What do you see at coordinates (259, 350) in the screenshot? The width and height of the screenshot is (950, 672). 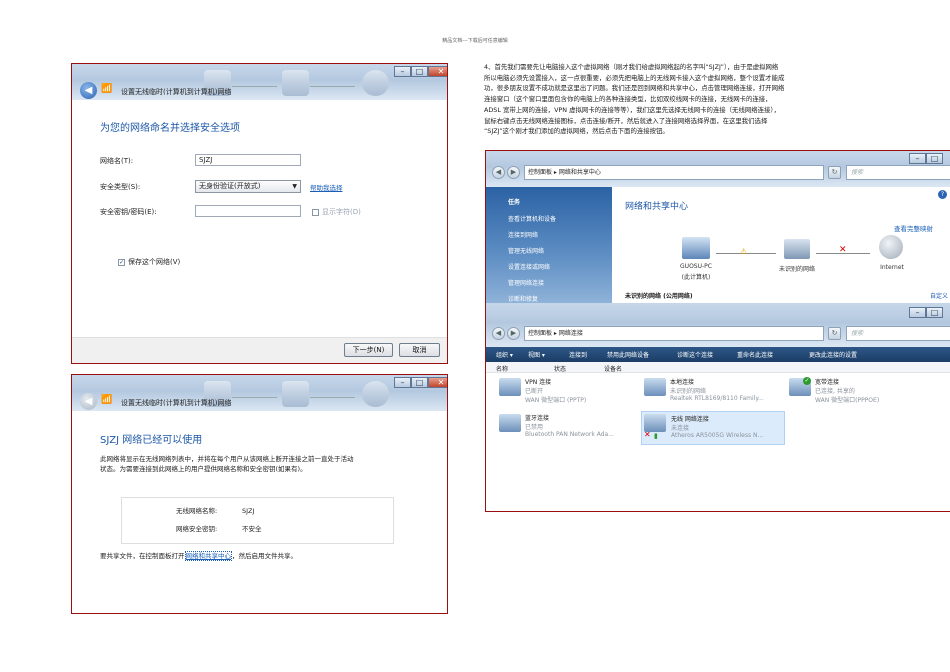 I see `button-bar: 下一步(N) 取消` at bounding box center [259, 350].